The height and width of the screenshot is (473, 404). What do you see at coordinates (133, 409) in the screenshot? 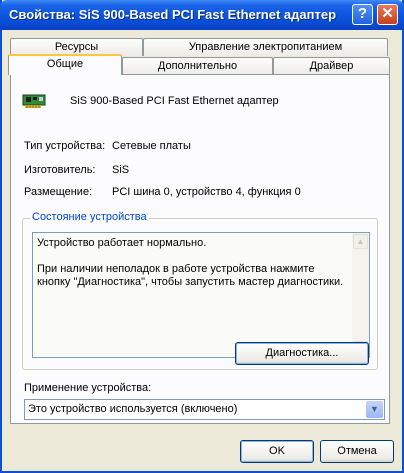
I see `device-usage-value: Это устройство используется (включено)` at bounding box center [133, 409].